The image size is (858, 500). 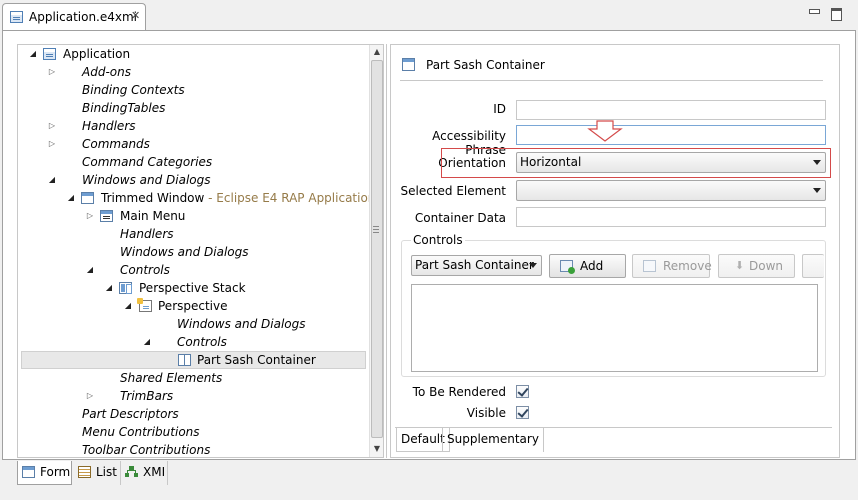 I want to click on tree-item-command-categories: Command Categories, so click(x=193, y=162).